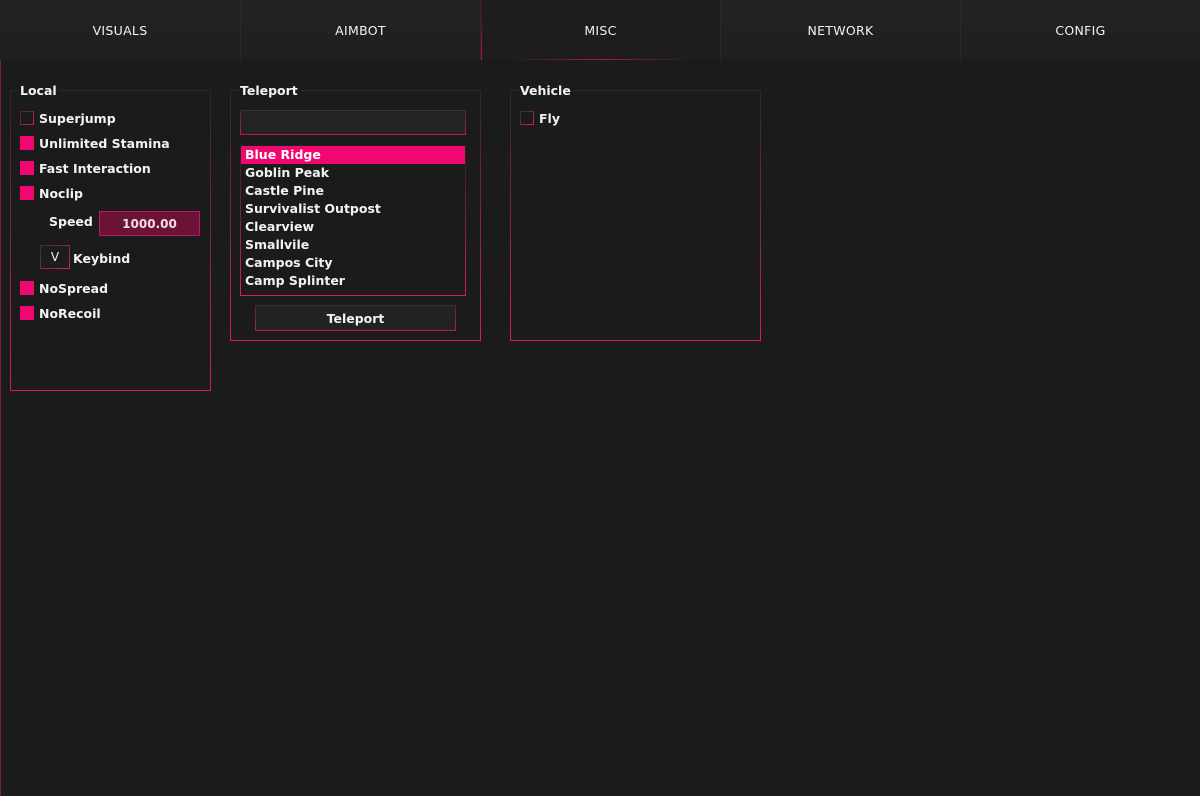 The image size is (1200, 796). What do you see at coordinates (61, 193) in the screenshot?
I see `noclip-label: Noclip` at bounding box center [61, 193].